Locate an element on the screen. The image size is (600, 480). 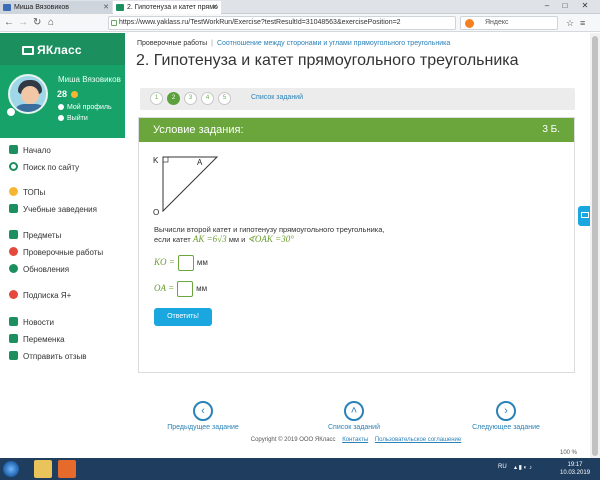
user-icon is located at coordinates (61, 107).